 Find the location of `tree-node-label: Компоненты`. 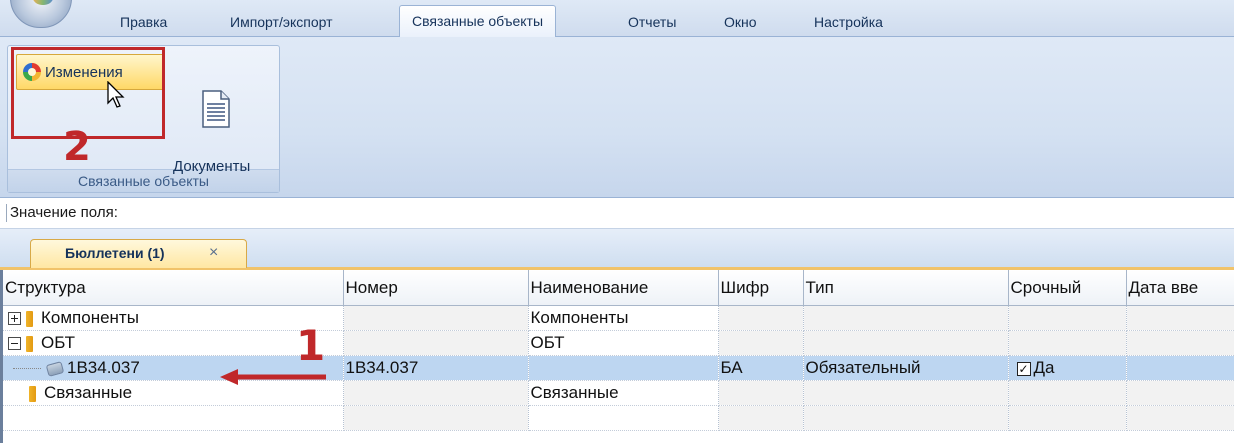

tree-node-label: Компоненты is located at coordinates (90, 317).